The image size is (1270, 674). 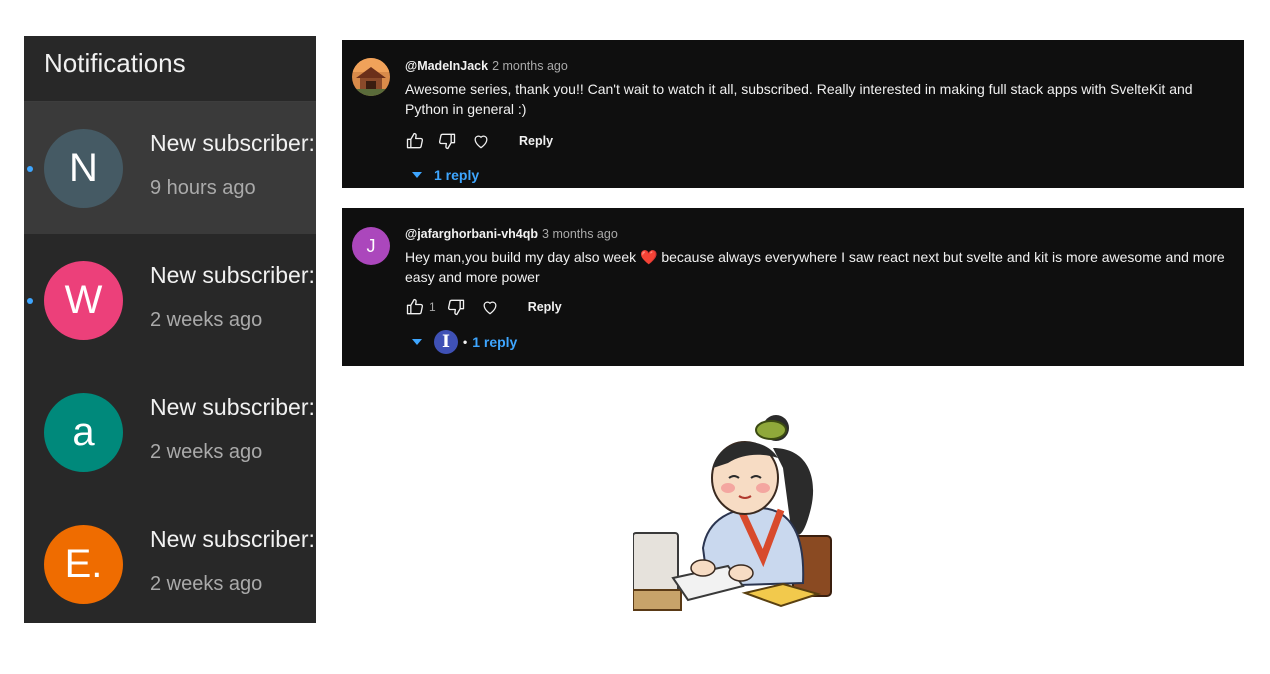 What do you see at coordinates (170, 300) in the screenshot?
I see `notification-item: W New subscriber: 2 weeks ago` at bounding box center [170, 300].